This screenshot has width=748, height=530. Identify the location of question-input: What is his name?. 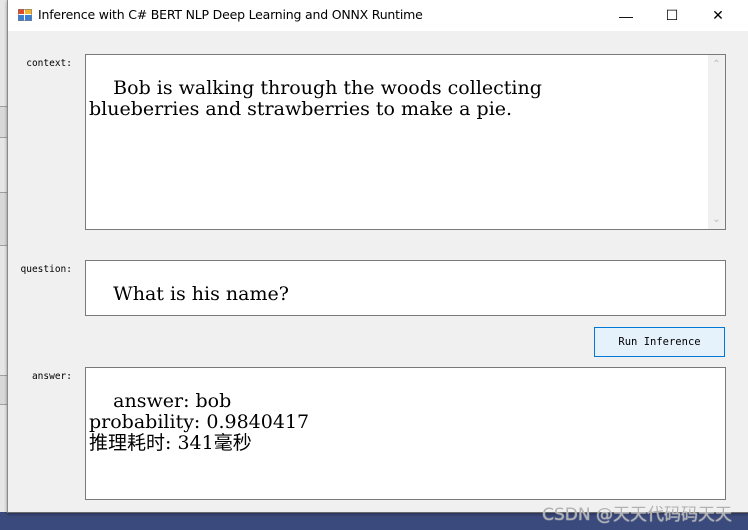
(405, 288).